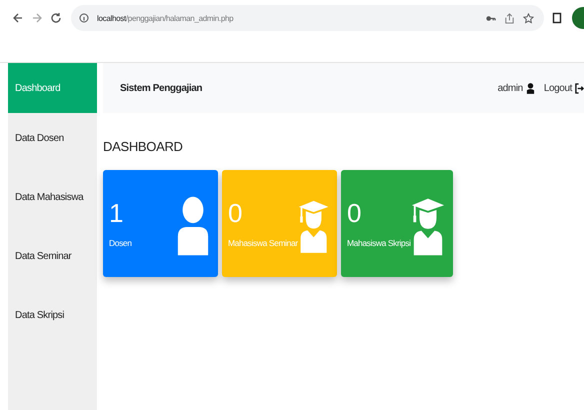 The width and height of the screenshot is (584, 410). What do you see at coordinates (263, 243) in the screenshot?
I see `stat-label: Mahasiswa Seminar` at bounding box center [263, 243].